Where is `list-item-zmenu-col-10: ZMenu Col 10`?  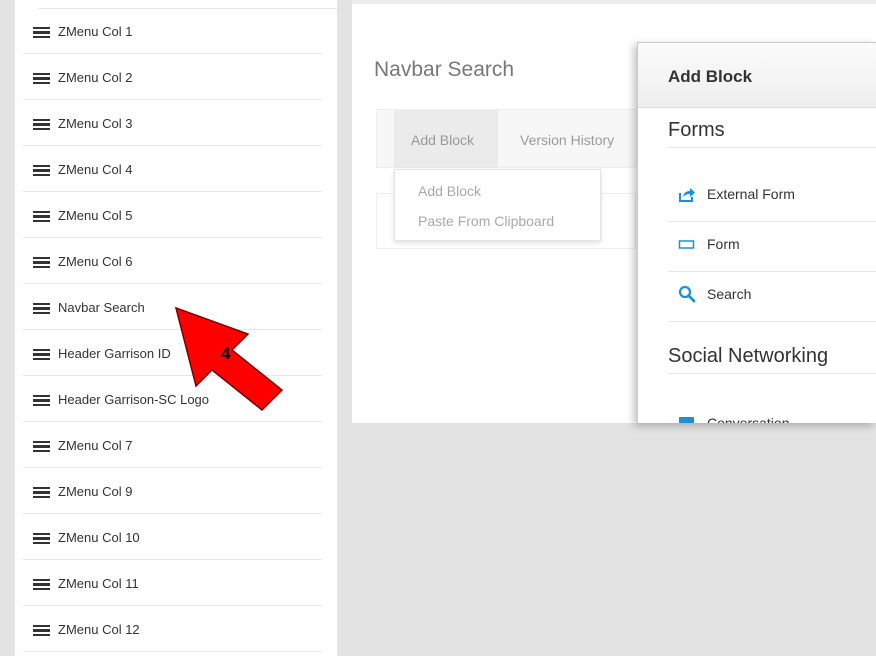
list-item-zmenu-col-10: ZMenu Col 10 is located at coordinates (172, 537).